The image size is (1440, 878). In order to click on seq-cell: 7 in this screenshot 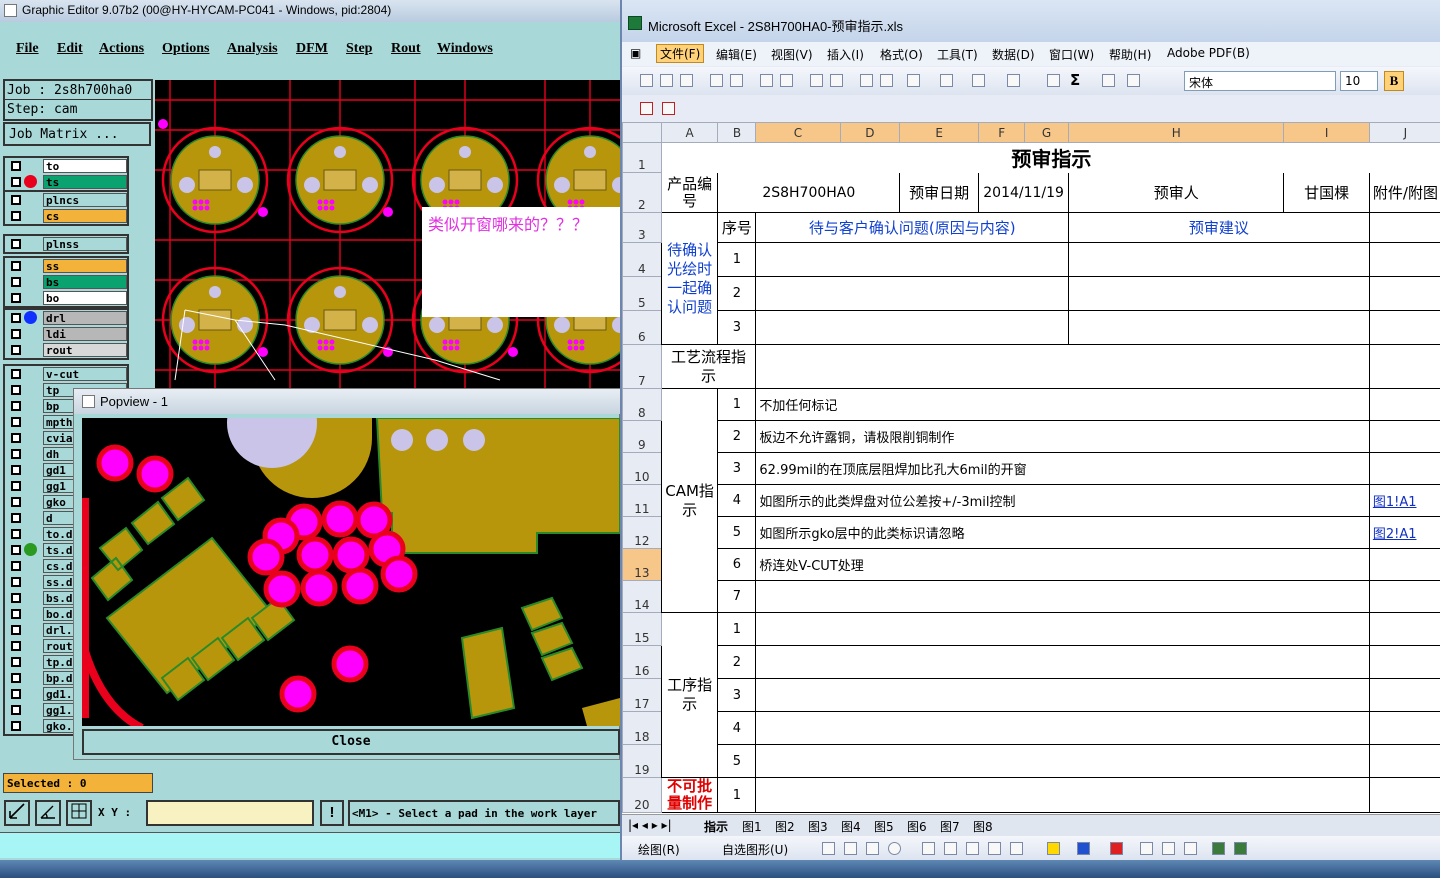, I will do `click(737, 596)`.